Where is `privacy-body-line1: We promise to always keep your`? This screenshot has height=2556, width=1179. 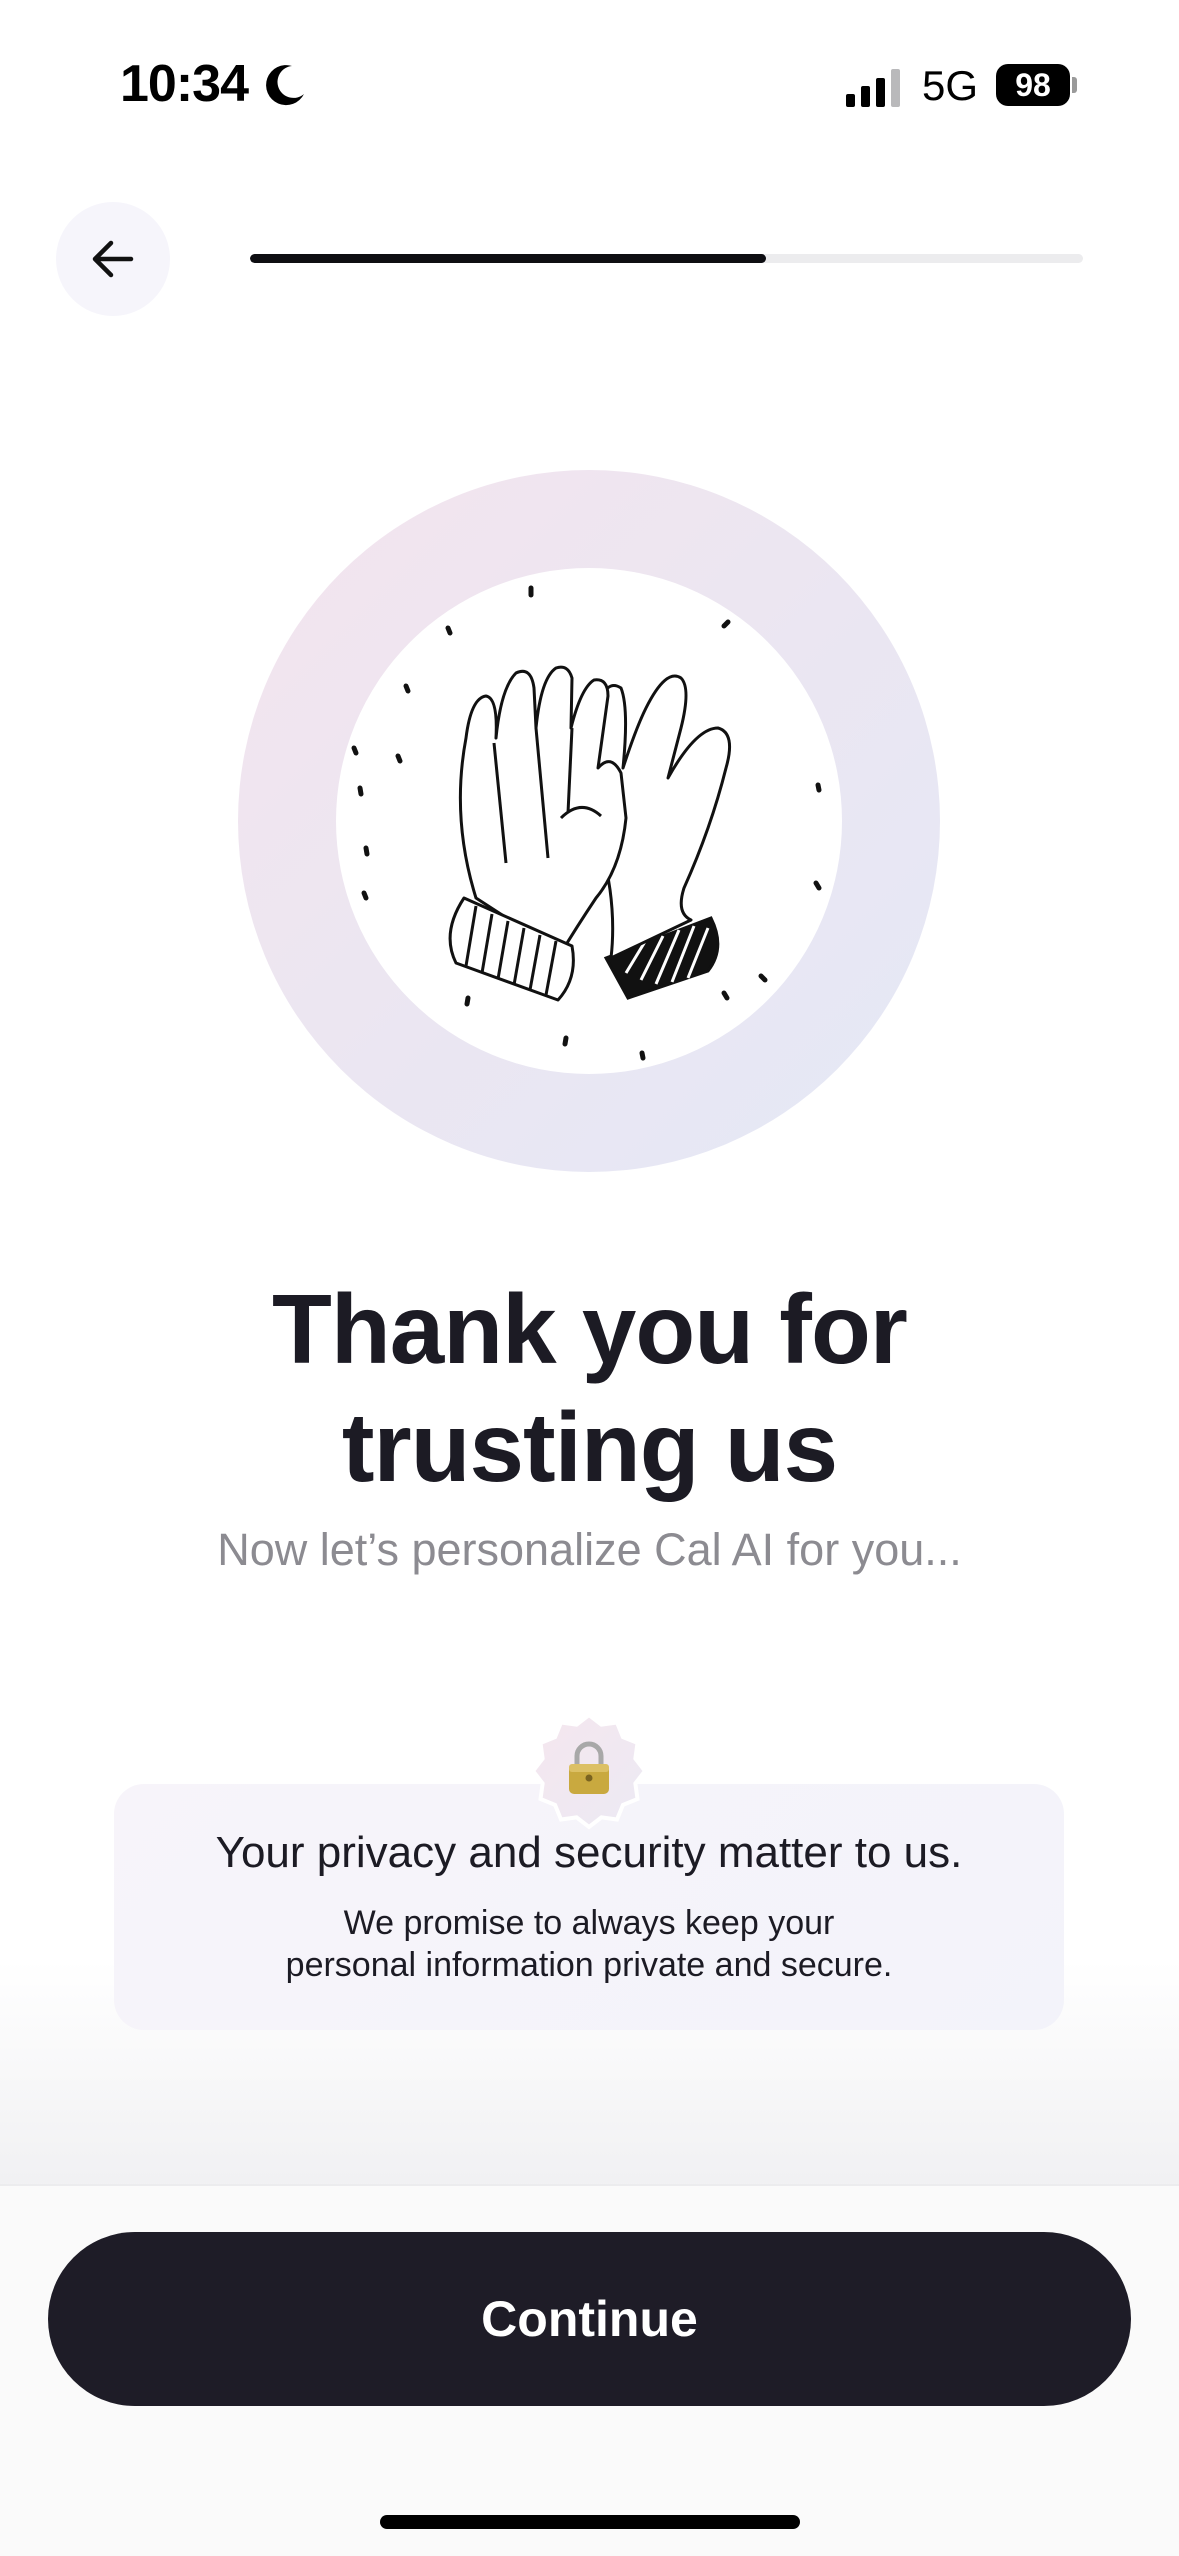
privacy-body-line1: We promise to always keep your is located at coordinates (589, 1923).